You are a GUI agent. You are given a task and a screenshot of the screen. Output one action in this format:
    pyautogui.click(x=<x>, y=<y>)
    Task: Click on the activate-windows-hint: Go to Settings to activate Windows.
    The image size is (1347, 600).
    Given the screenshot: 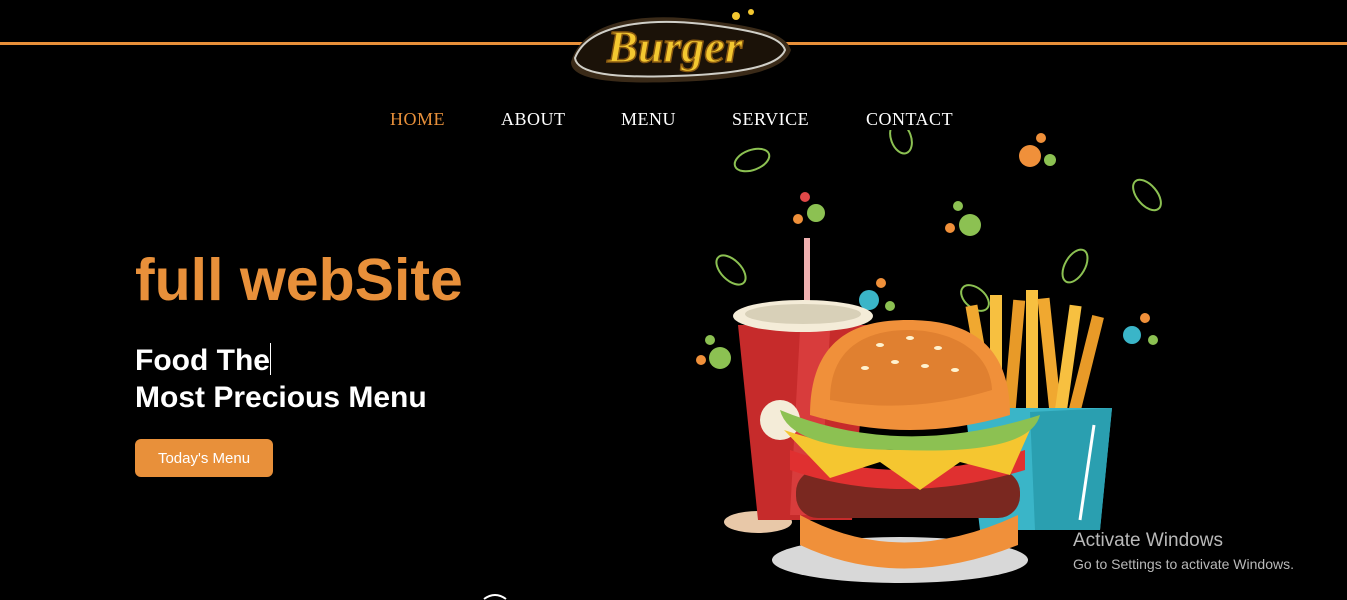 What is the action you would take?
    pyautogui.click(x=1183, y=564)
    